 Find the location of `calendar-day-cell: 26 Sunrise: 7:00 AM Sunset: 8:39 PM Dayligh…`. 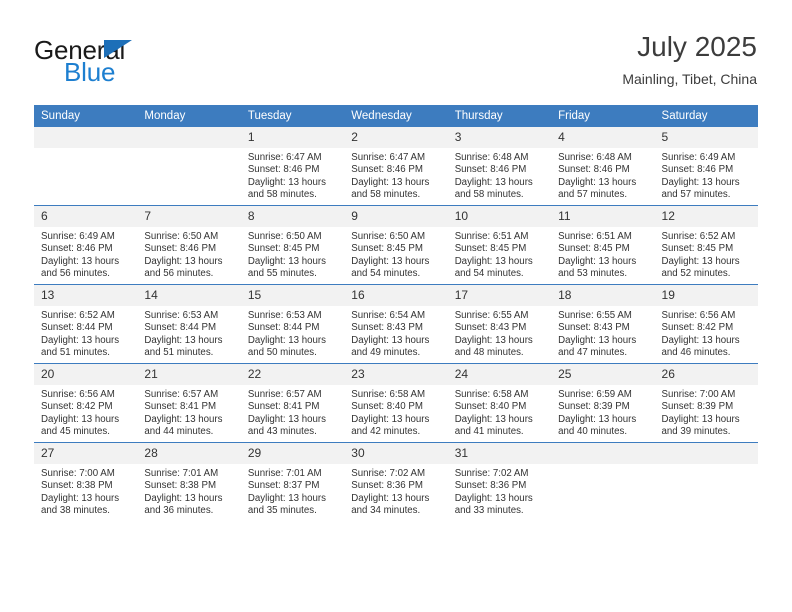

calendar-day-cell: 26 Sunrise: 7:00 AM Sunset: 8:39 PM Dayligh… is located at coordinates (706, 403).